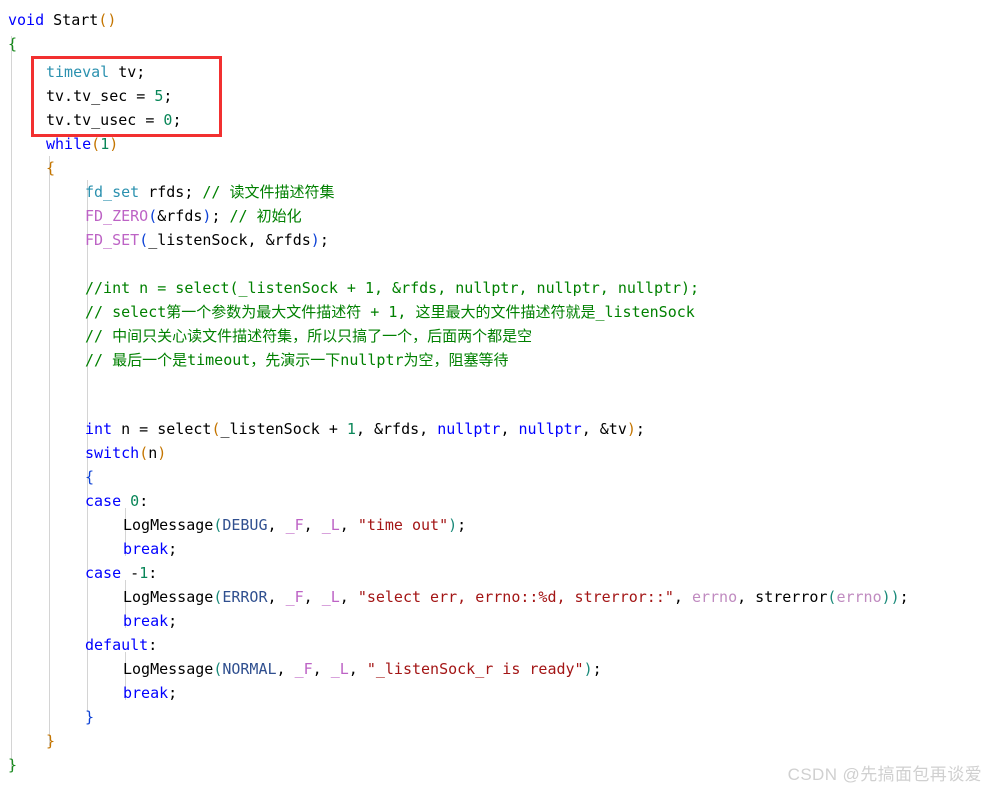 The width and height of the screenshot is (1000, 797). I want to click on code-token: DEBUG, so click(245, 525).